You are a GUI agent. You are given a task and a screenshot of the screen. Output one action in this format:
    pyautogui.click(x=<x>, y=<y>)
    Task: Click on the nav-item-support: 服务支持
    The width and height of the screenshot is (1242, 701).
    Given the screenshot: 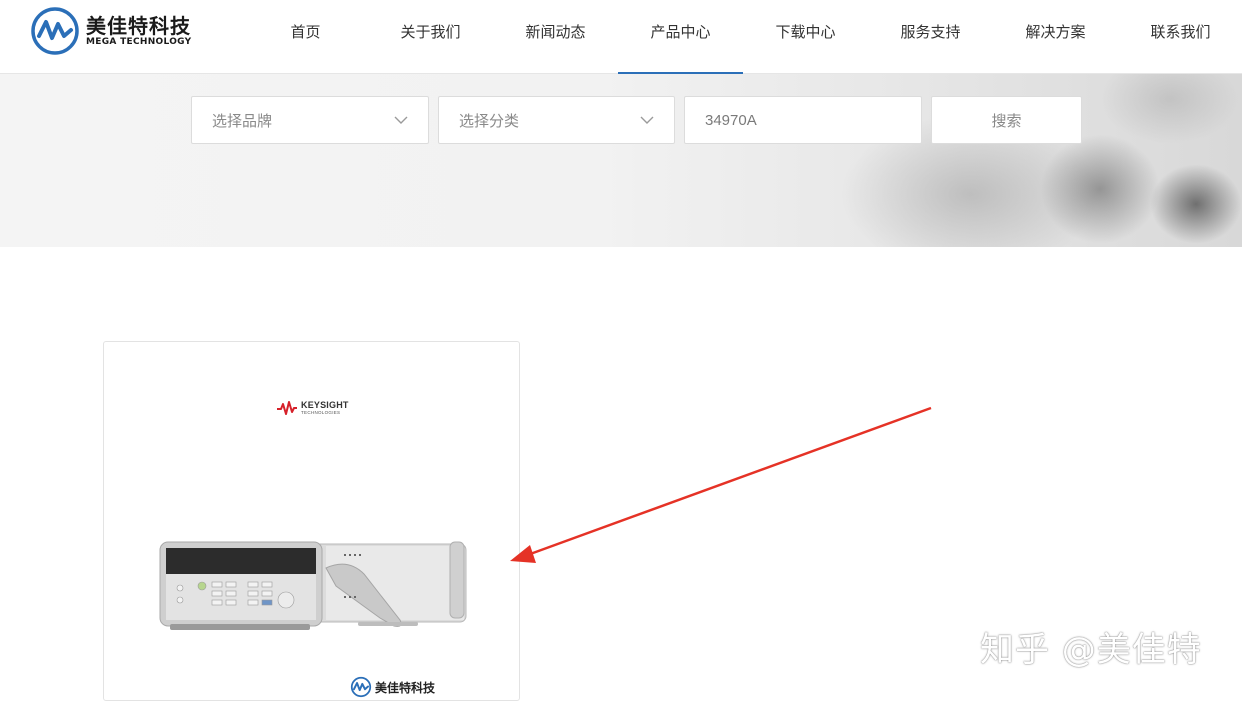 What is the action you would take?
    pyautogui.click(x=930, y=36)
    